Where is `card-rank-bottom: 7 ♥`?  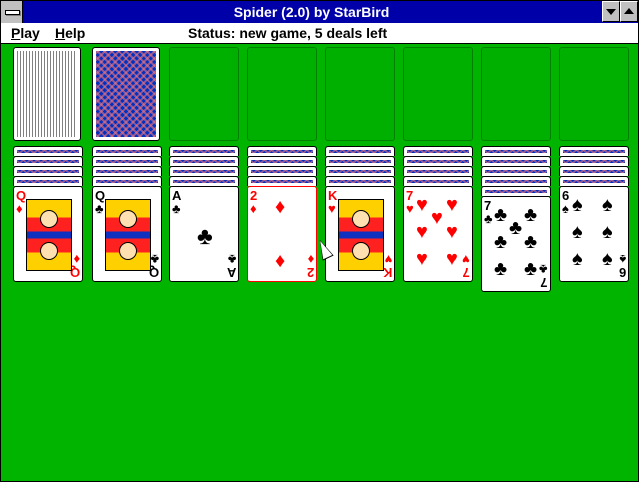
card-rank-bottom: 7 ♥ is located at coordinates (466, 266).